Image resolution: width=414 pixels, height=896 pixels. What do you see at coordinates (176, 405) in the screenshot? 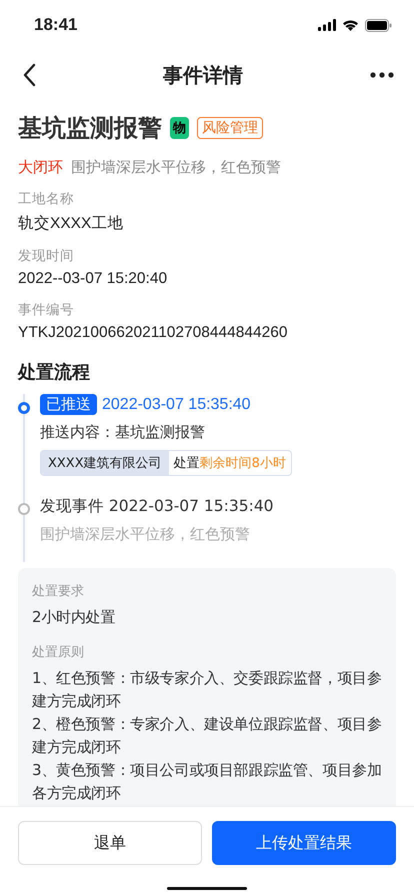
I see `step-time: 2022-03-07 15:35:40` at bounding box center [176, 405].